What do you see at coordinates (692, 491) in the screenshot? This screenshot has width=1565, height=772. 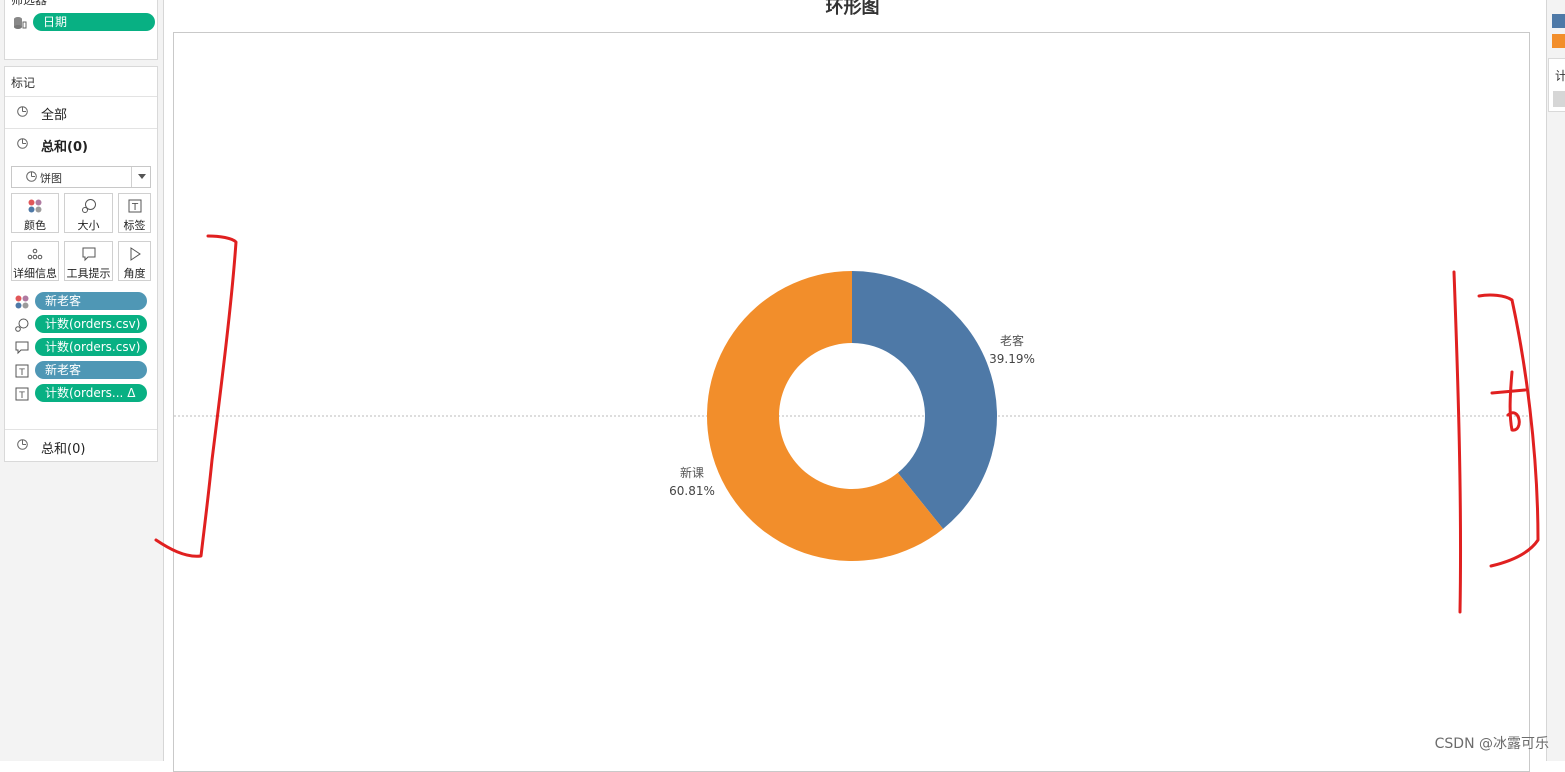 I see `slice-value-label: 60.81%` at bounding box center [692, 491].